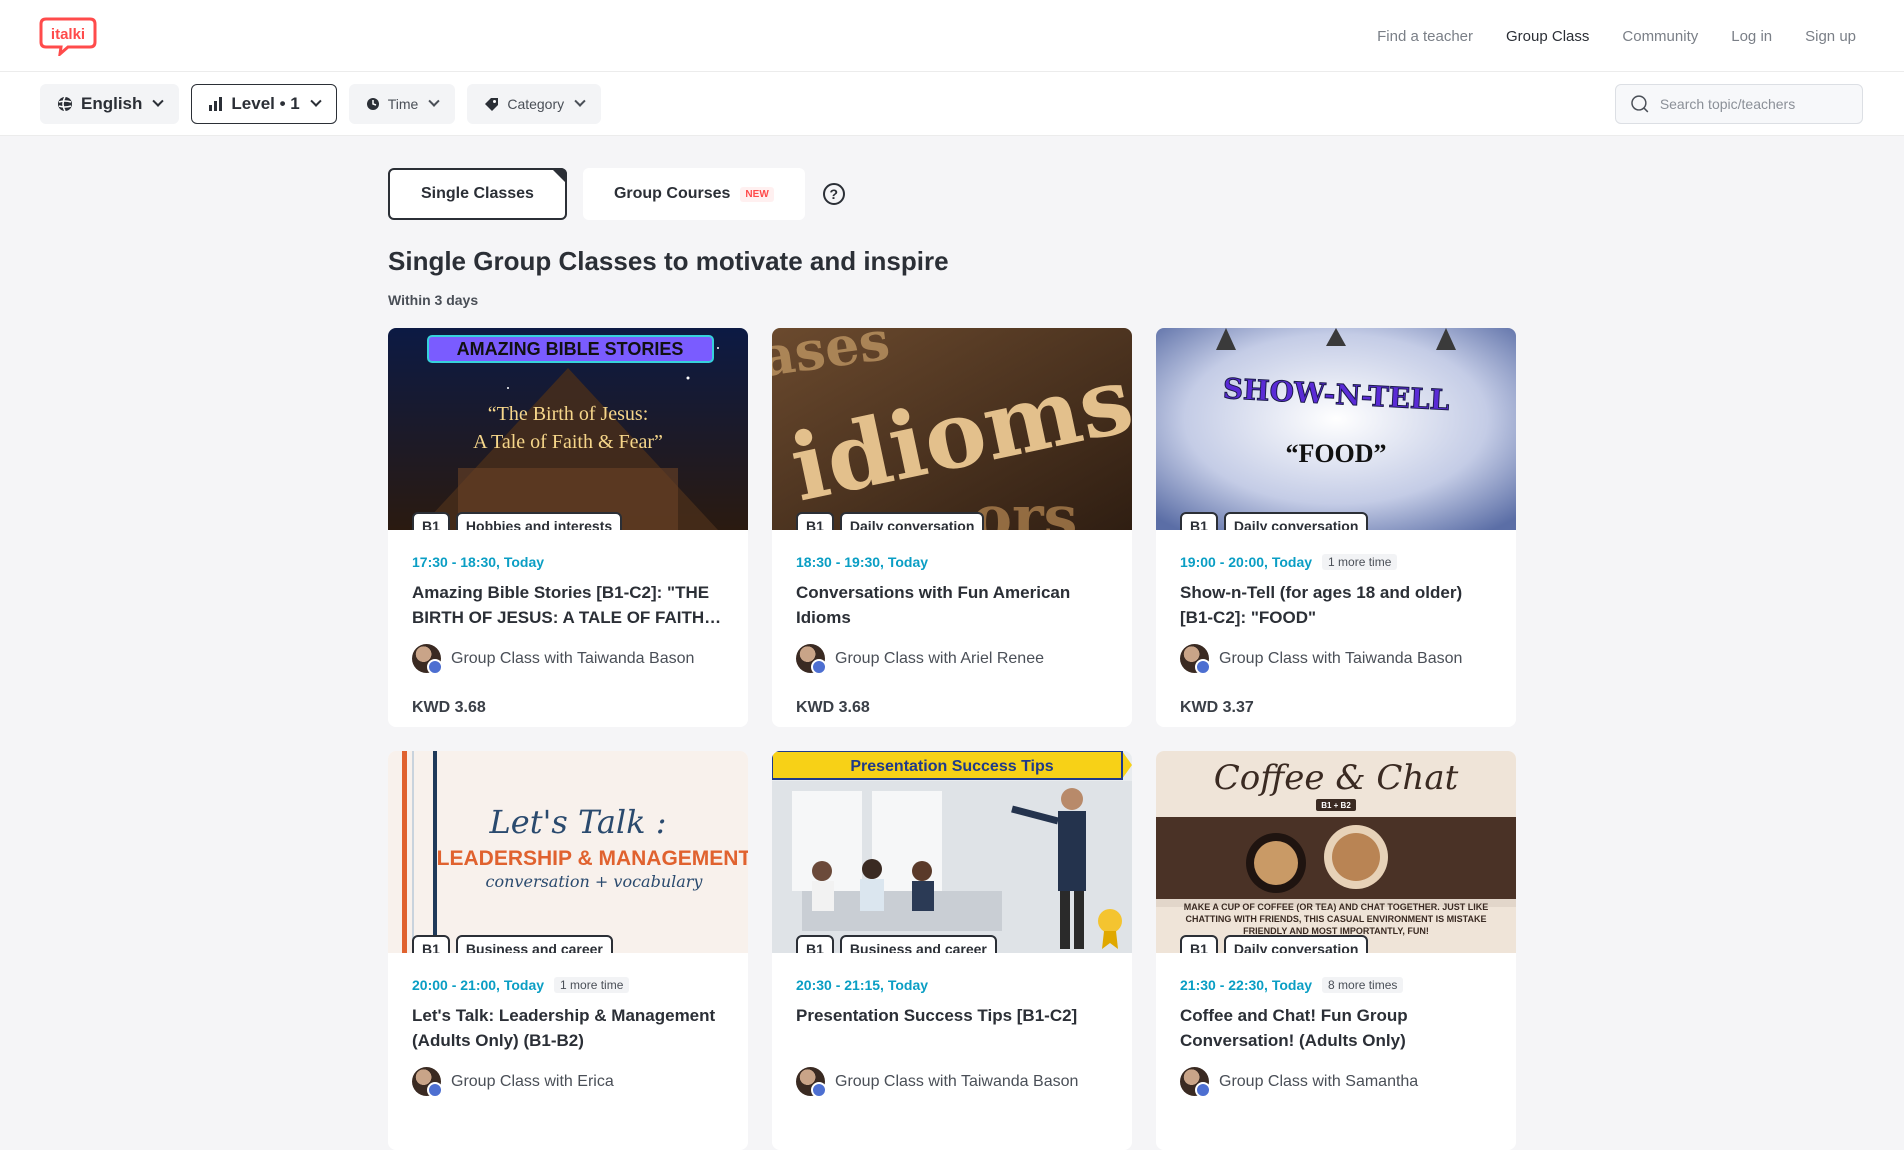 This screenshot has width=1904, height=1150. Describe the element at coordinates (592, 858) in the screenshot. I see `svg-text: LEADERSHIP & MANAGEMENT` at that location.